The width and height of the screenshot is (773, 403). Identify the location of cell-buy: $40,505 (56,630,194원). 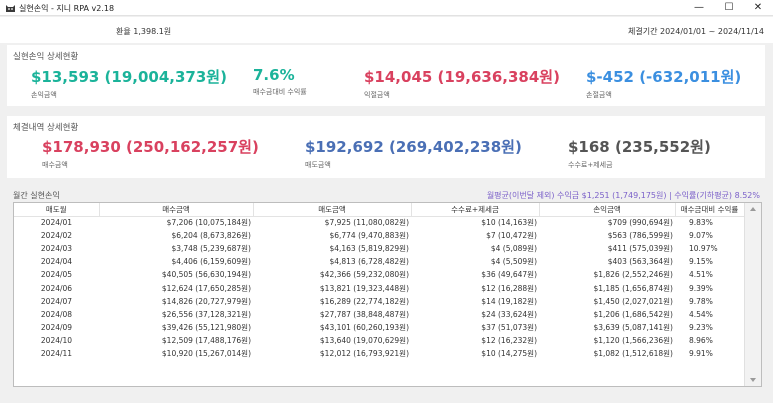
(206, 275).